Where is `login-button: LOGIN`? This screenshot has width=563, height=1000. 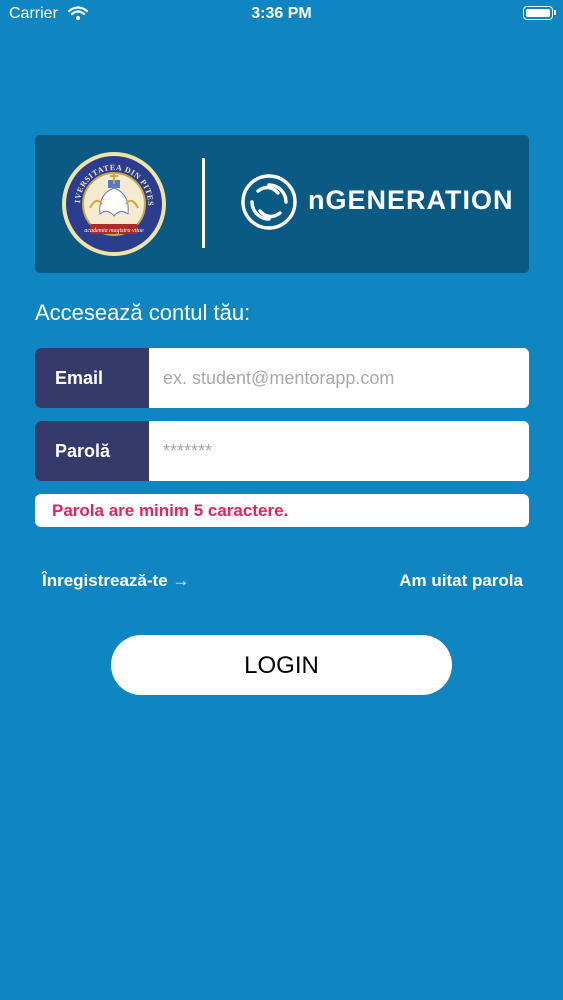
login-button: LOGIN is located at coordinates (281, 665).